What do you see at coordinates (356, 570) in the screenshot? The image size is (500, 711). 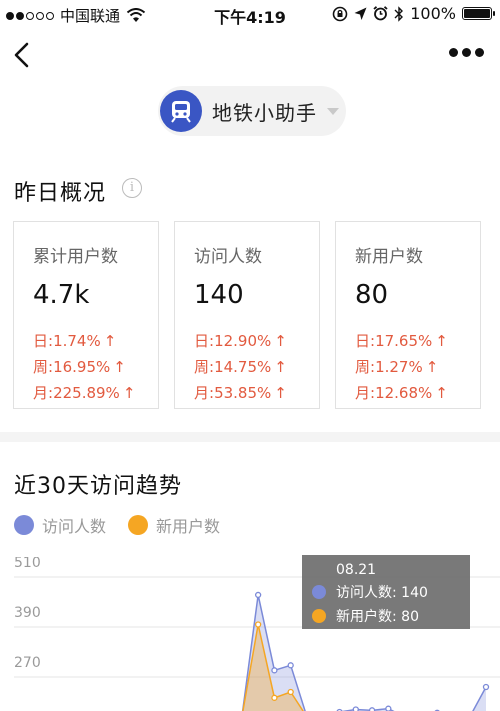 I see `tooltip-date: 08.21` at bounding box center [356, 570].